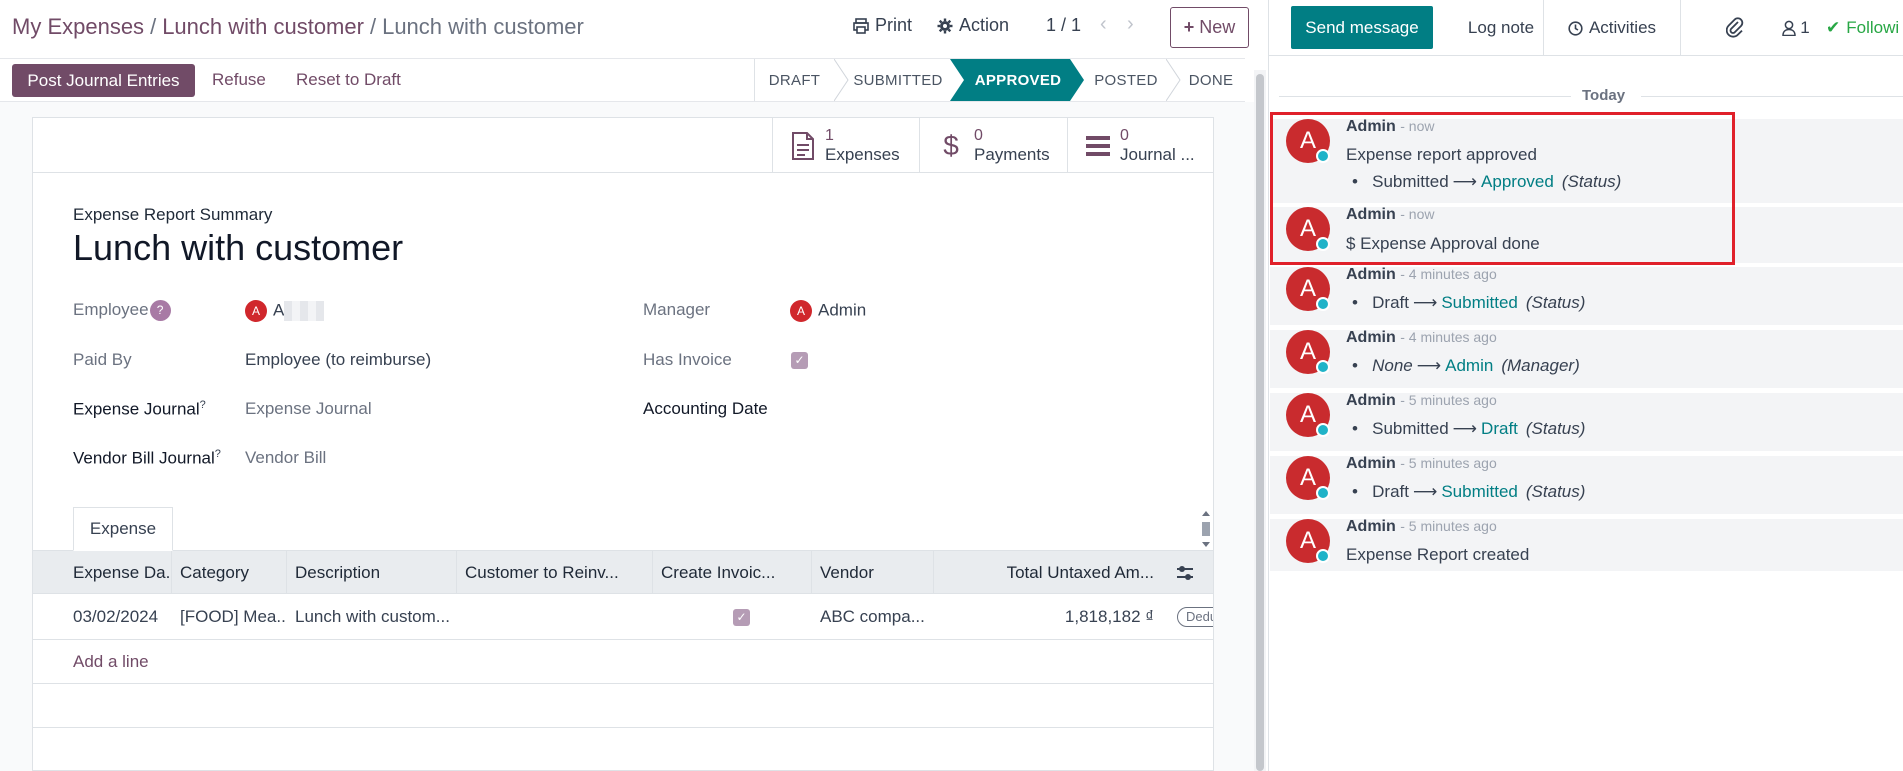 Image resolution: width=1903 pixels, height=771 pixels. I want to click on expense-journal-field: Expense Journal, so click(308, 409).